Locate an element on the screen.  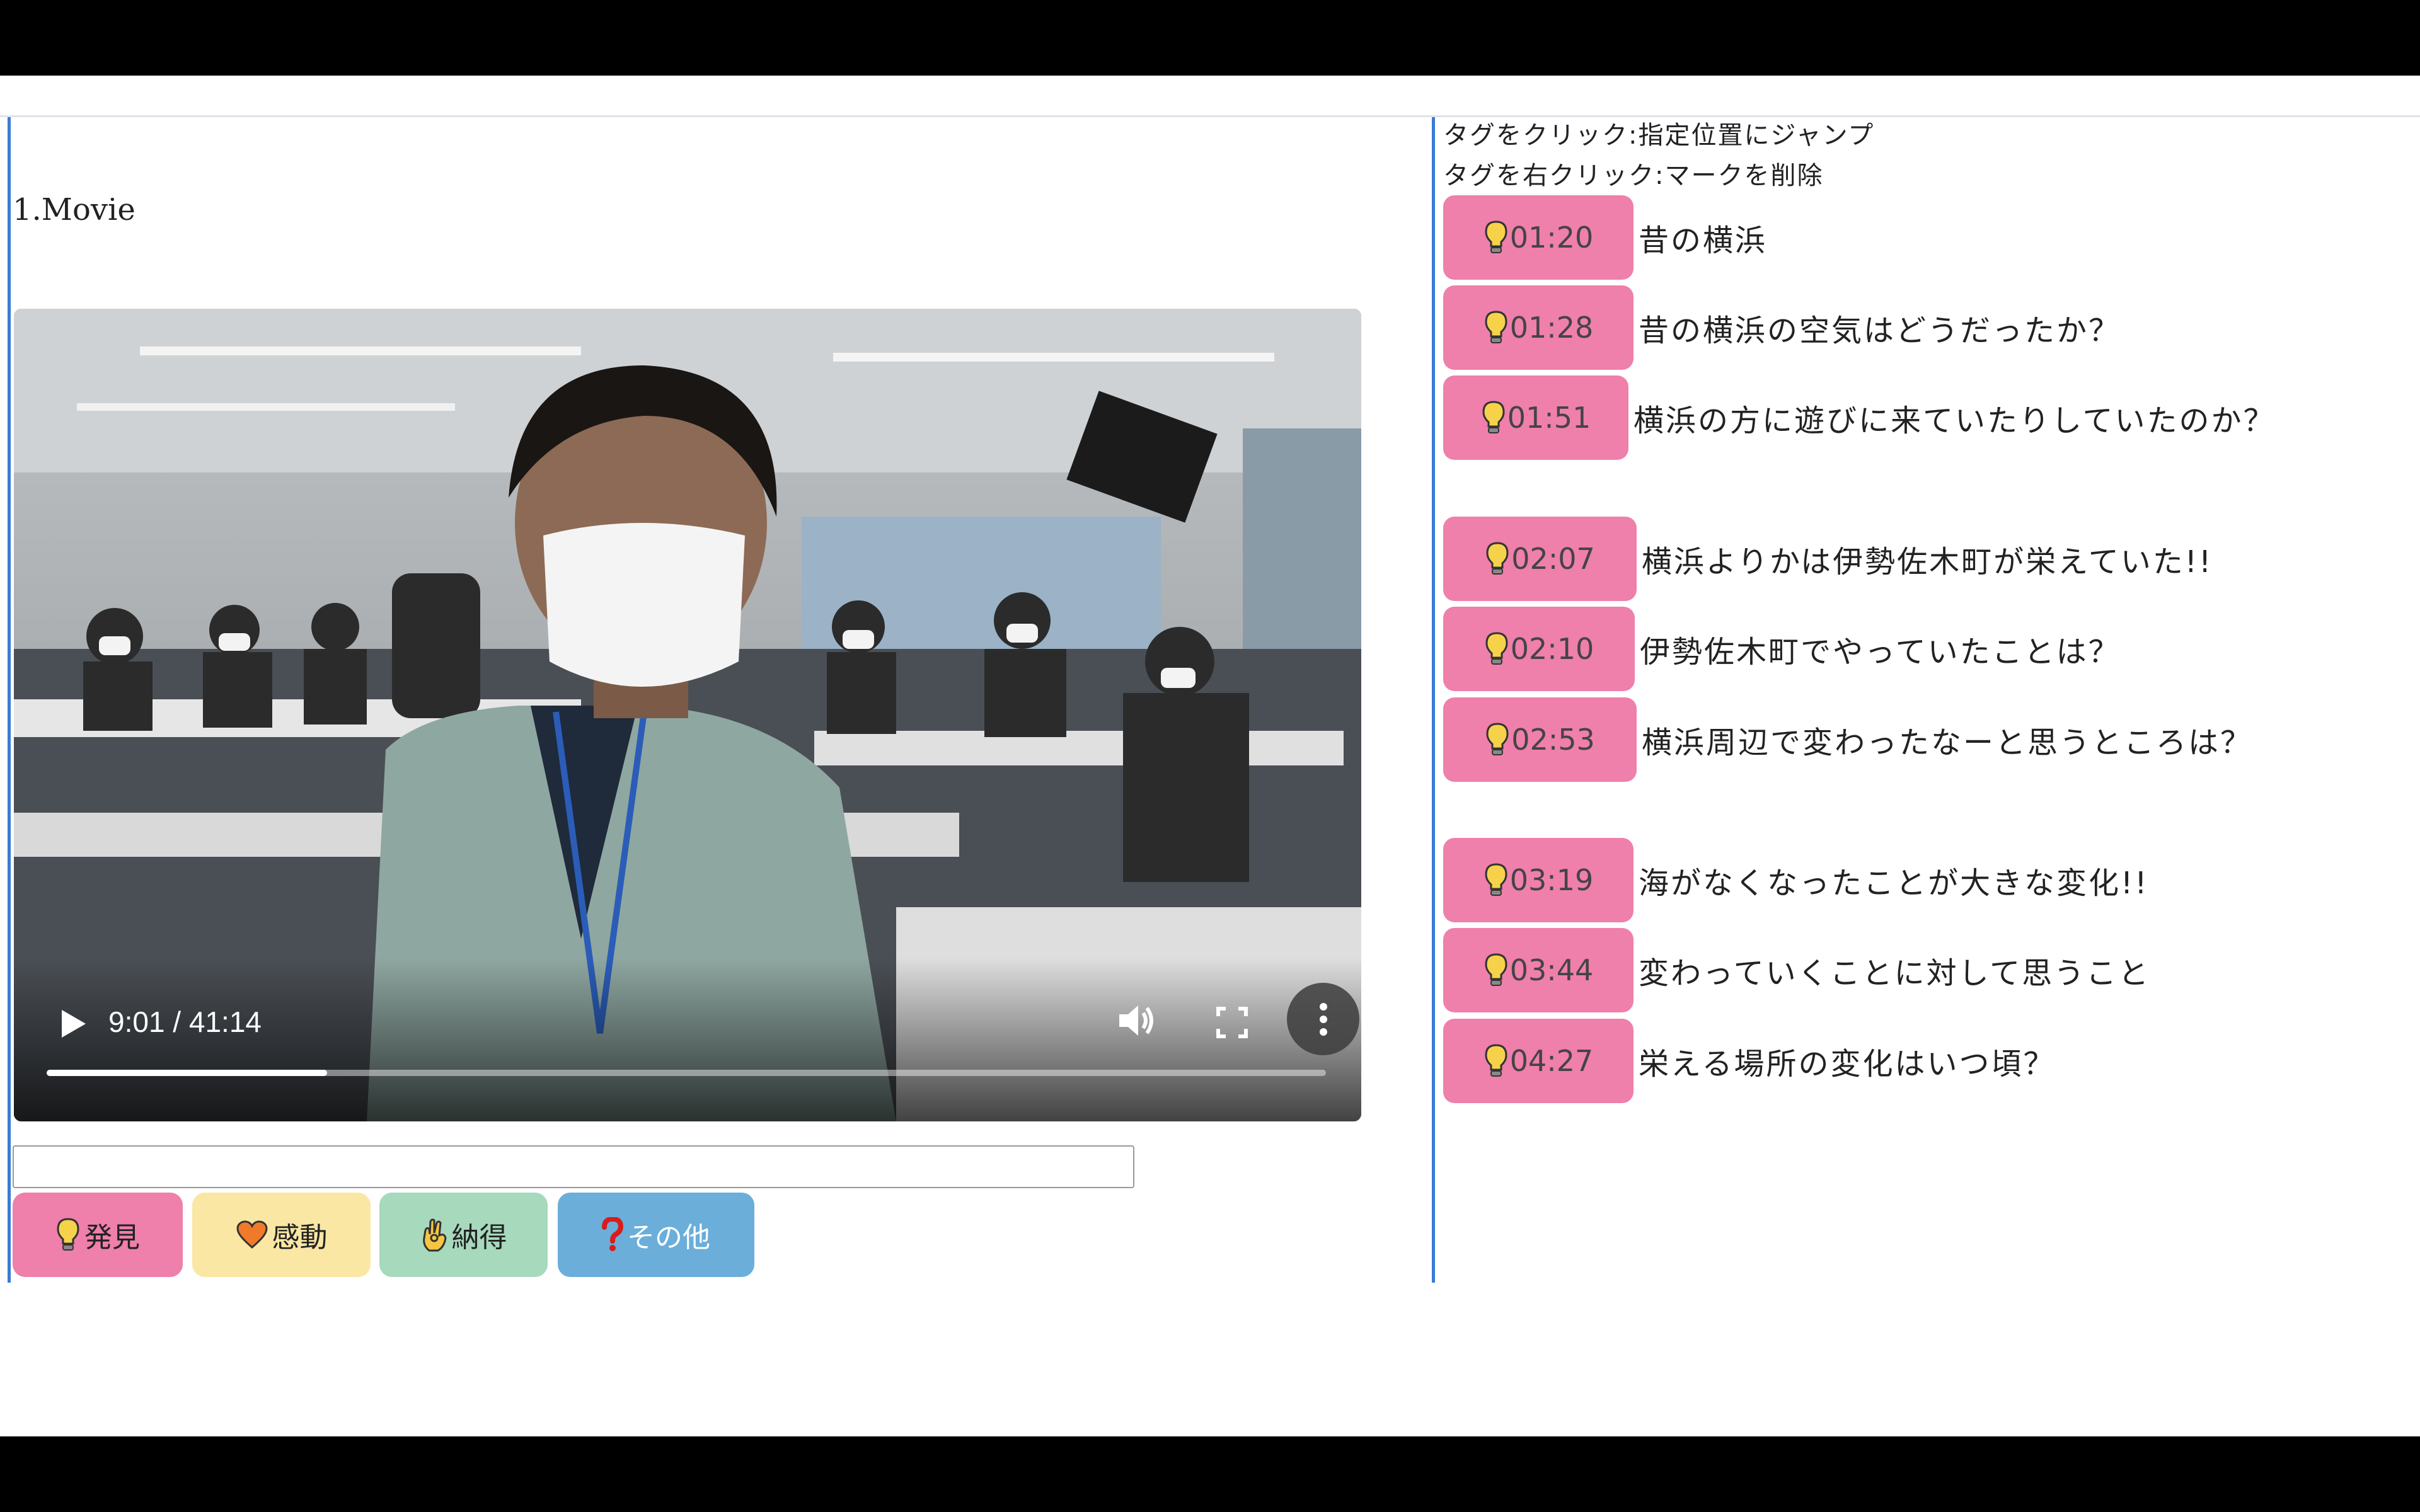
tag-row: 01:51 横浜の方に遊びに来ていたりしていたのか？ is located at coordinates (1859, 417).